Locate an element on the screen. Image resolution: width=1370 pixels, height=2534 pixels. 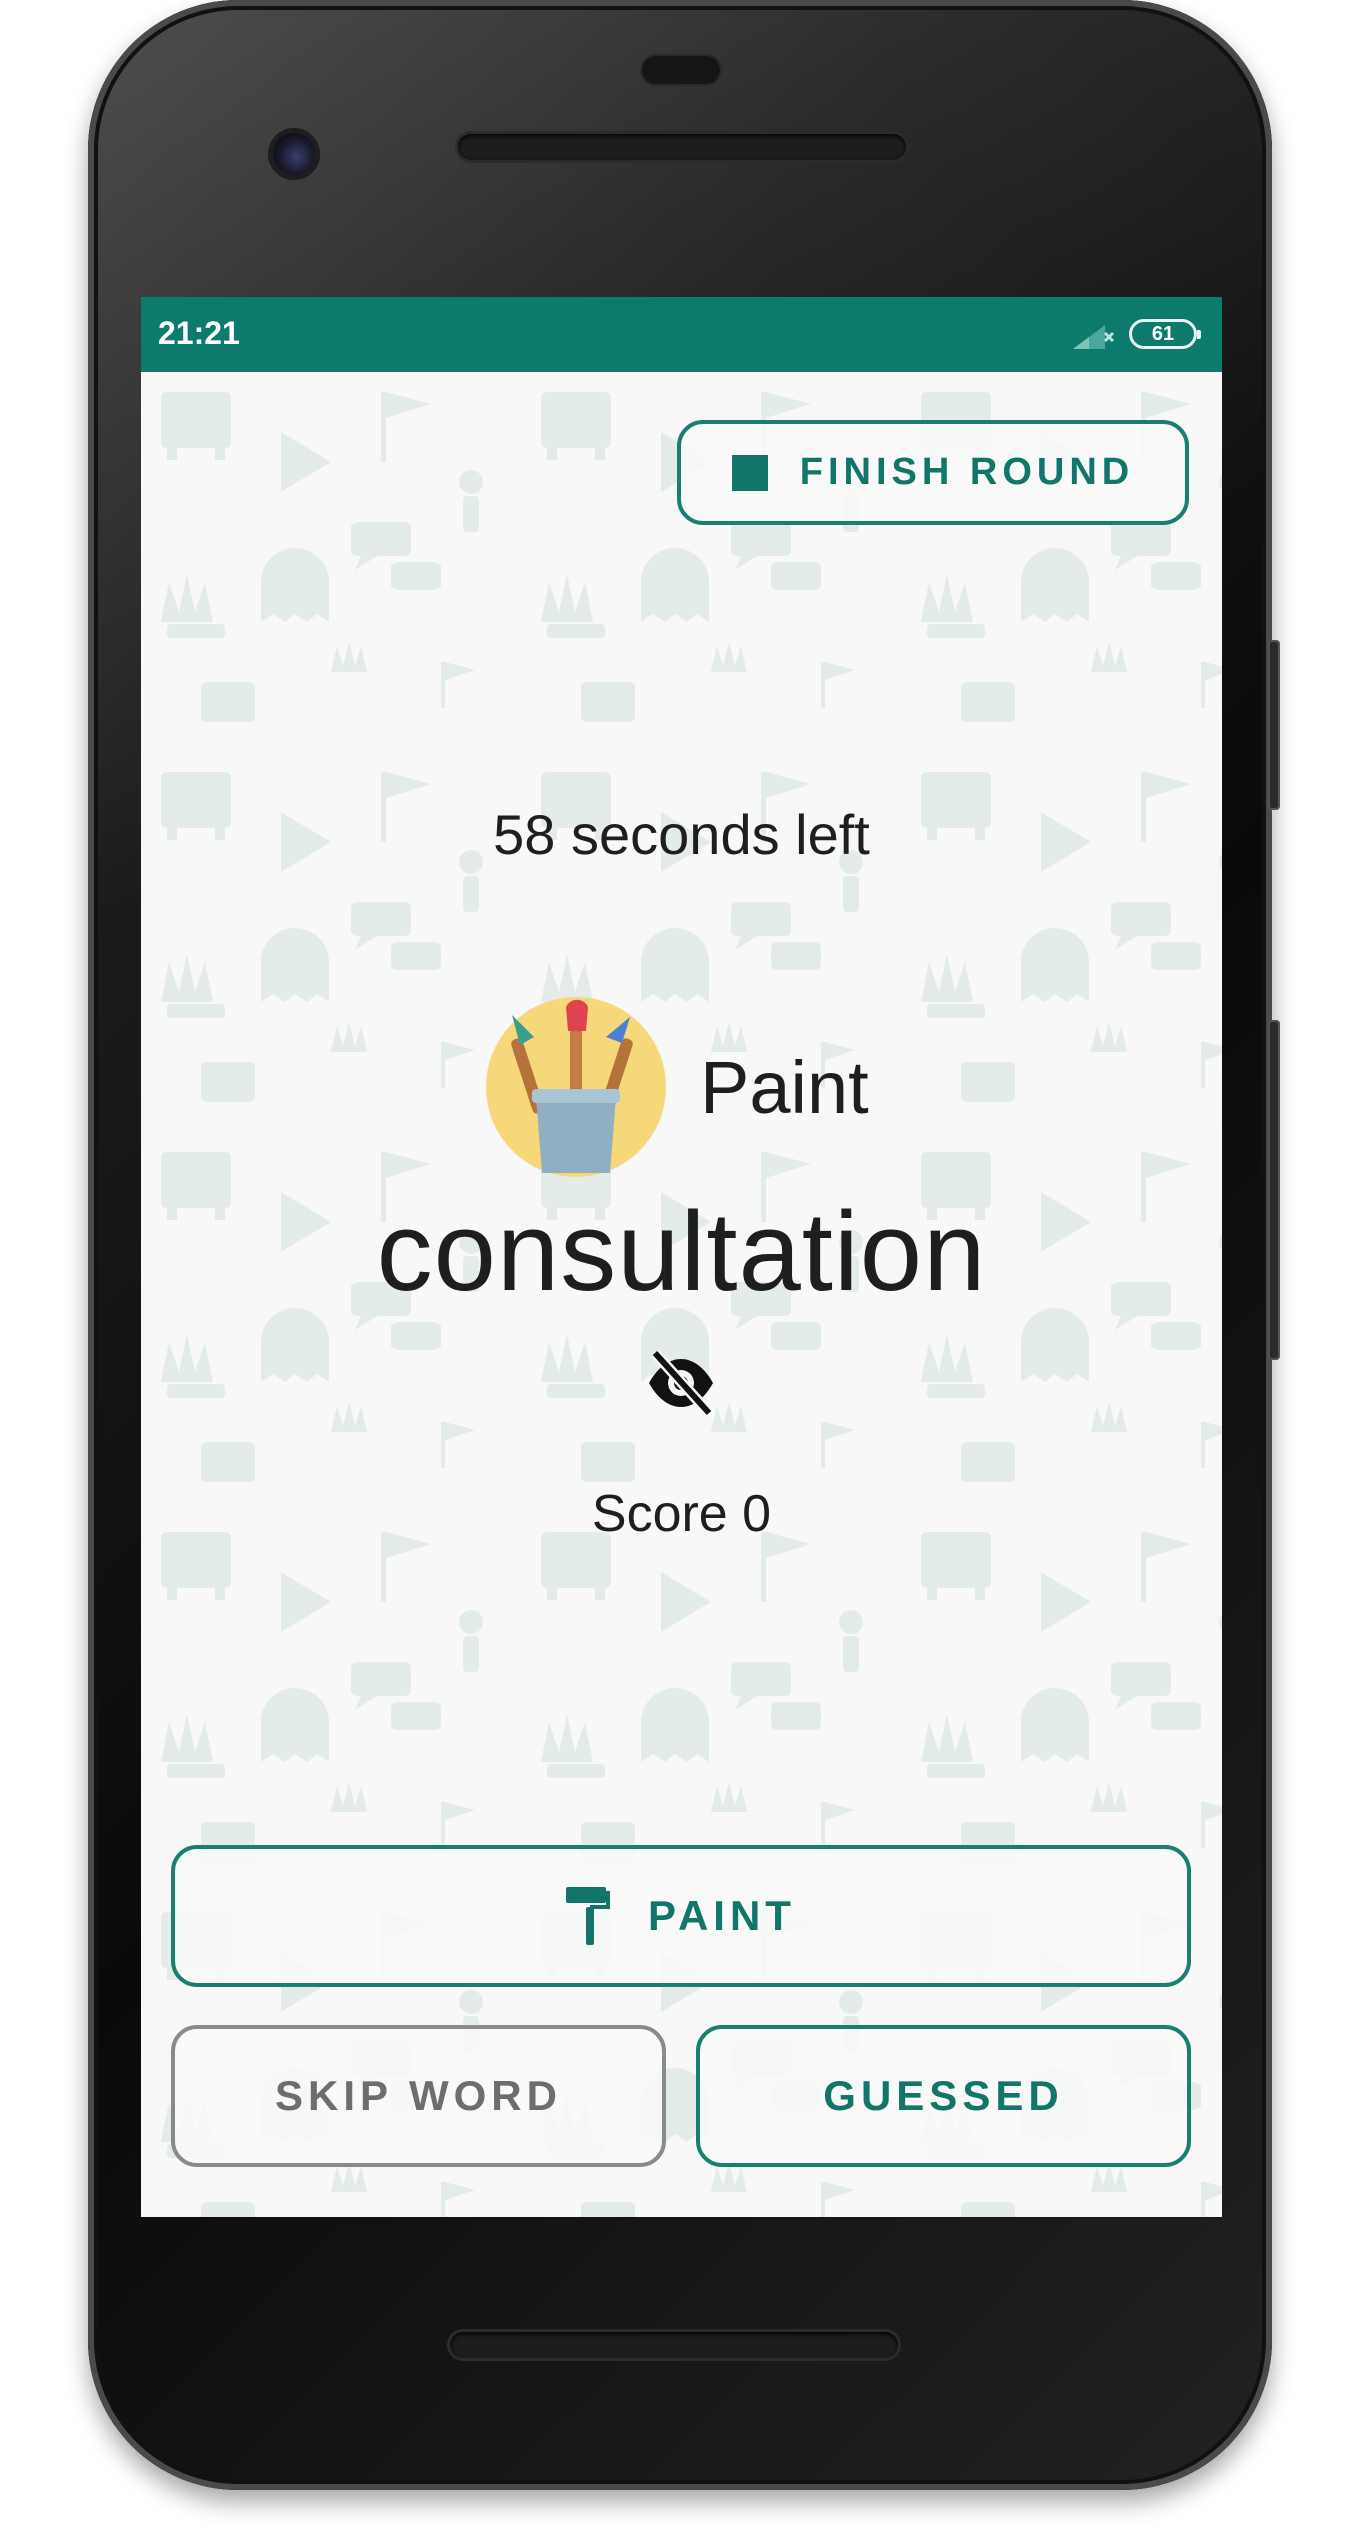
finish-round-label: FINISH ROUND is located at coordinates (967, 472).